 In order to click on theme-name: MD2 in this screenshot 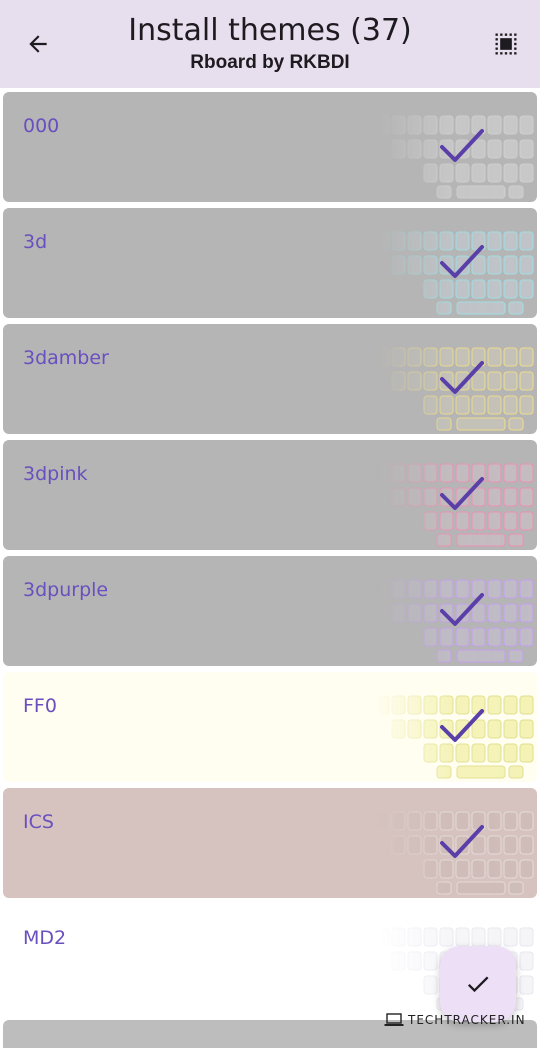, I will do `click(45, 938)`.